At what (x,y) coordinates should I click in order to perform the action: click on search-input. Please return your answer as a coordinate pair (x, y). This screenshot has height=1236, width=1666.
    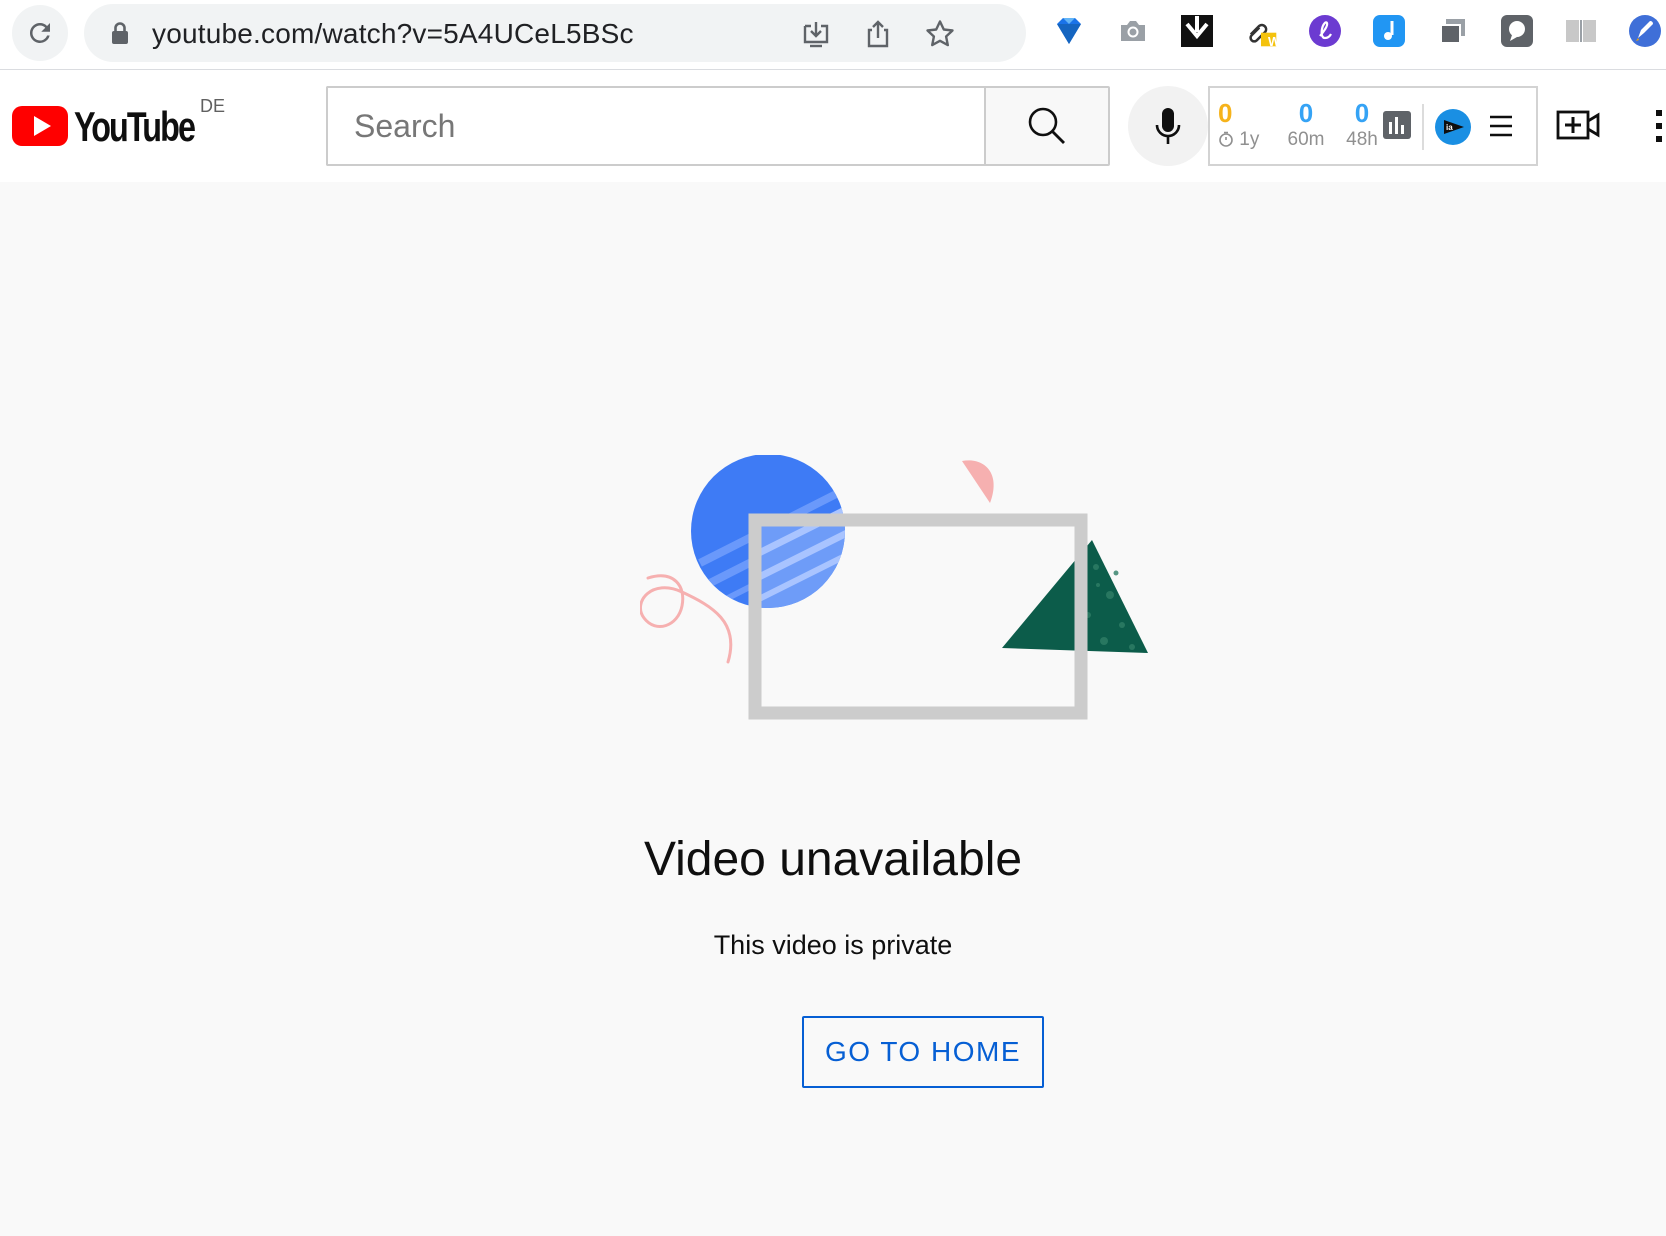
    Looking at the image, I should click on (652, 126).